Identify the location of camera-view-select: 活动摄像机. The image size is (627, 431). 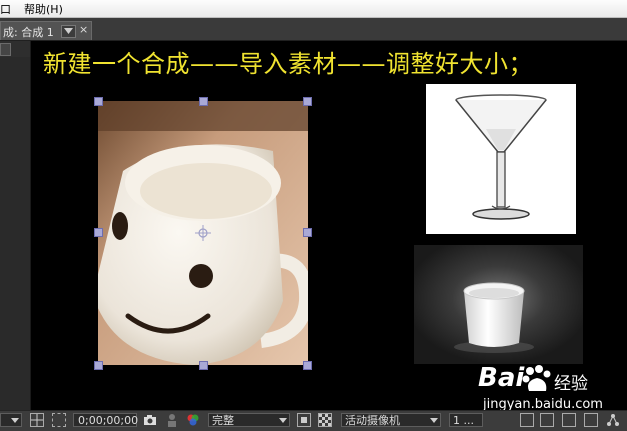
(391, 420).